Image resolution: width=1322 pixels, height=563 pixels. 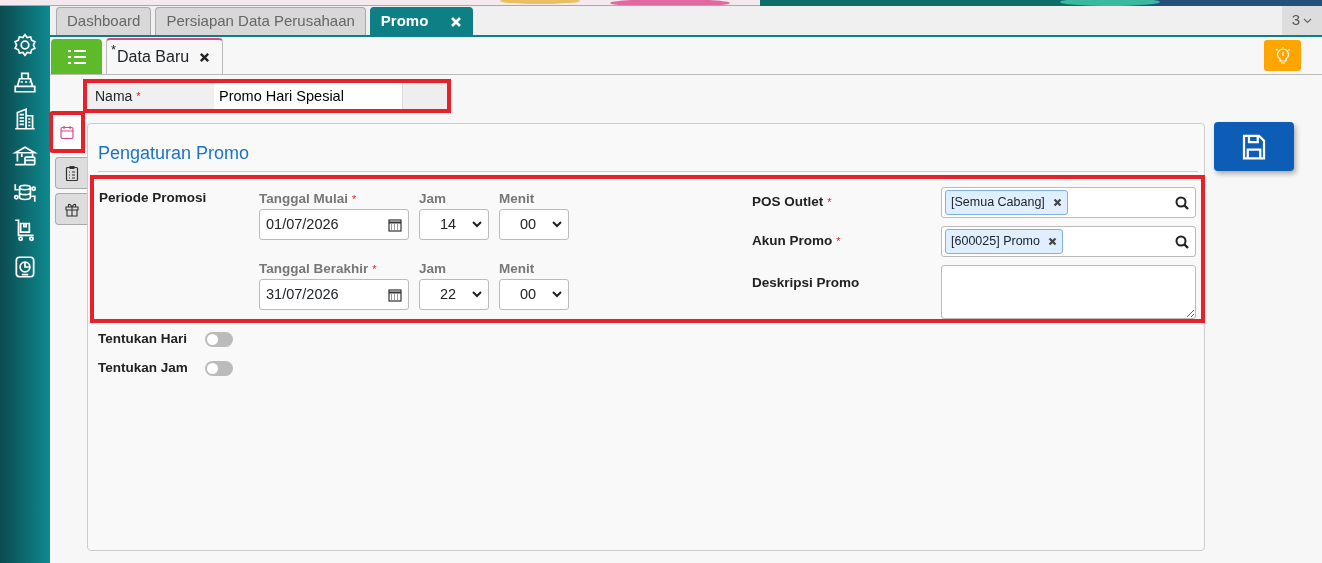 What do you see at coordinates (143, 339) in the screenshot?
I see `toggle-label: Tentukan Hari` at bounding box center [143, 339].